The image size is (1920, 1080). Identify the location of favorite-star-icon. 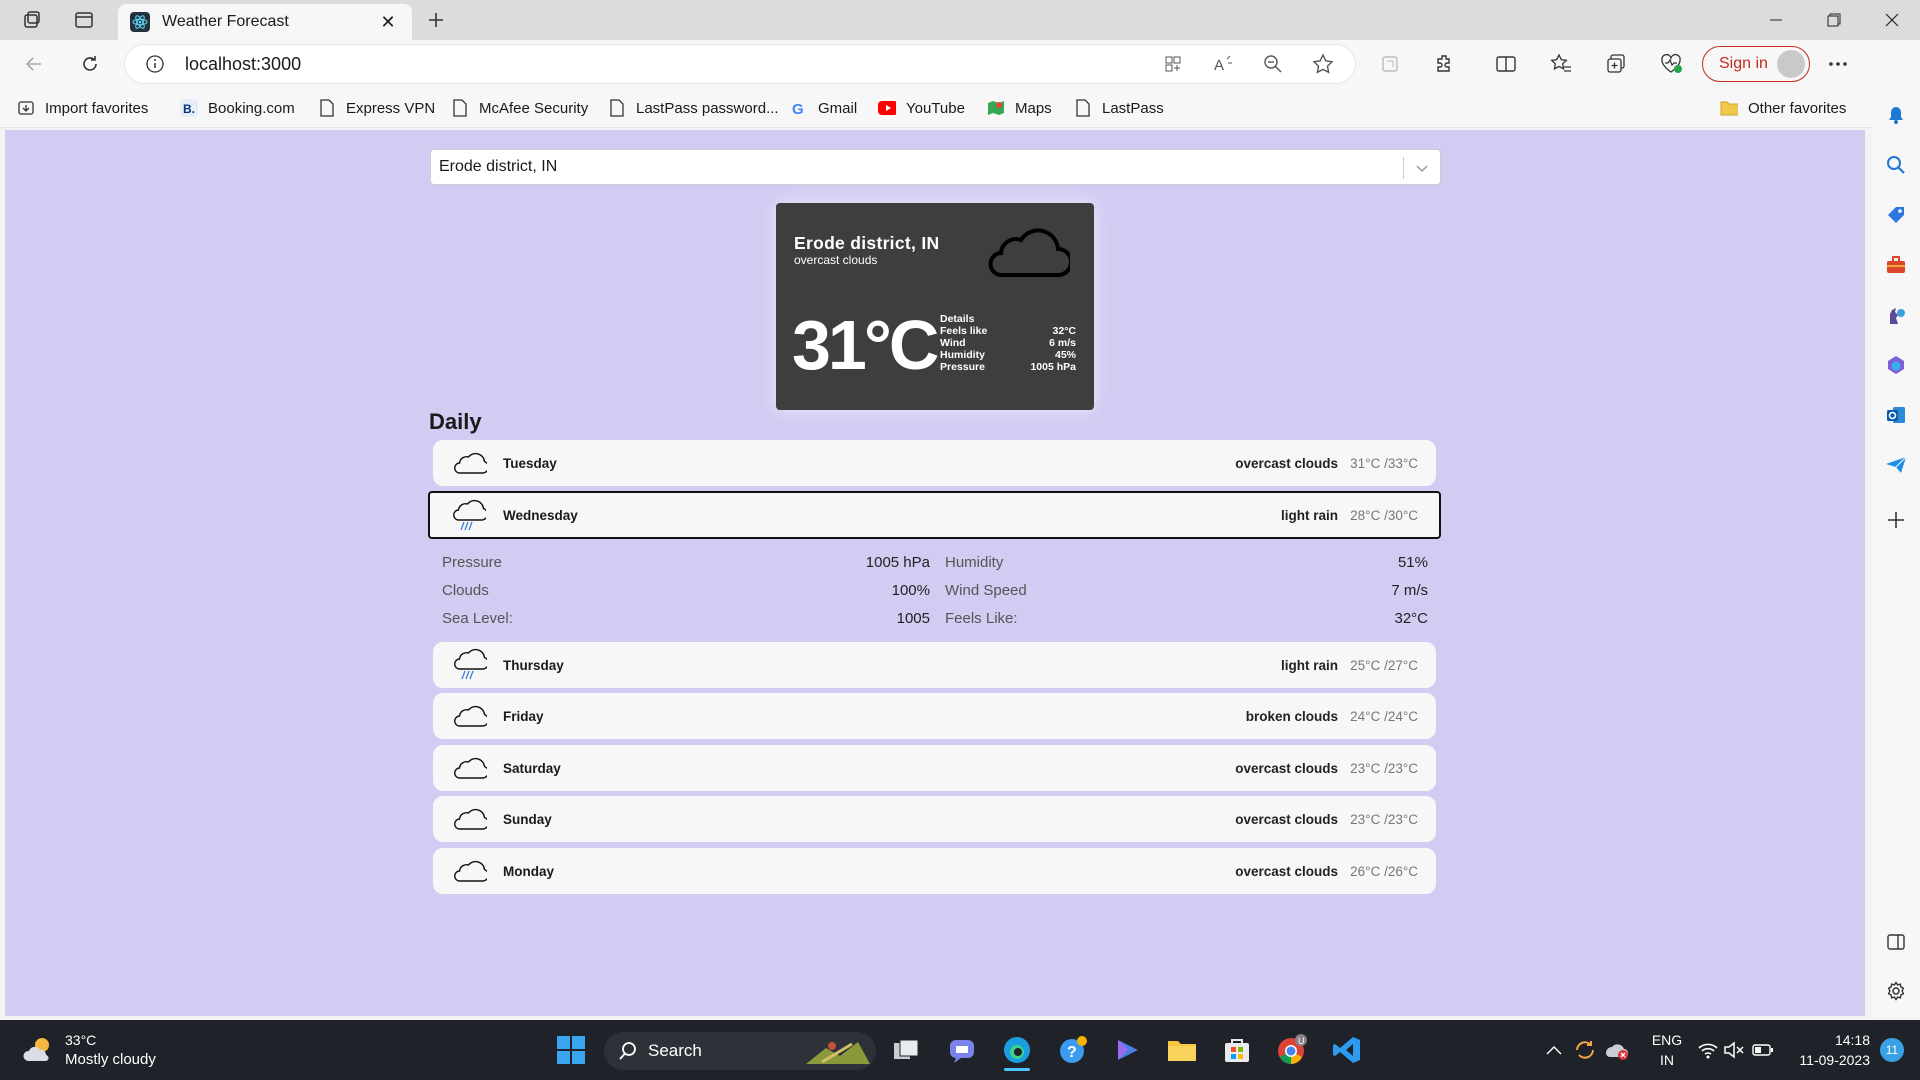
(1323, 64).